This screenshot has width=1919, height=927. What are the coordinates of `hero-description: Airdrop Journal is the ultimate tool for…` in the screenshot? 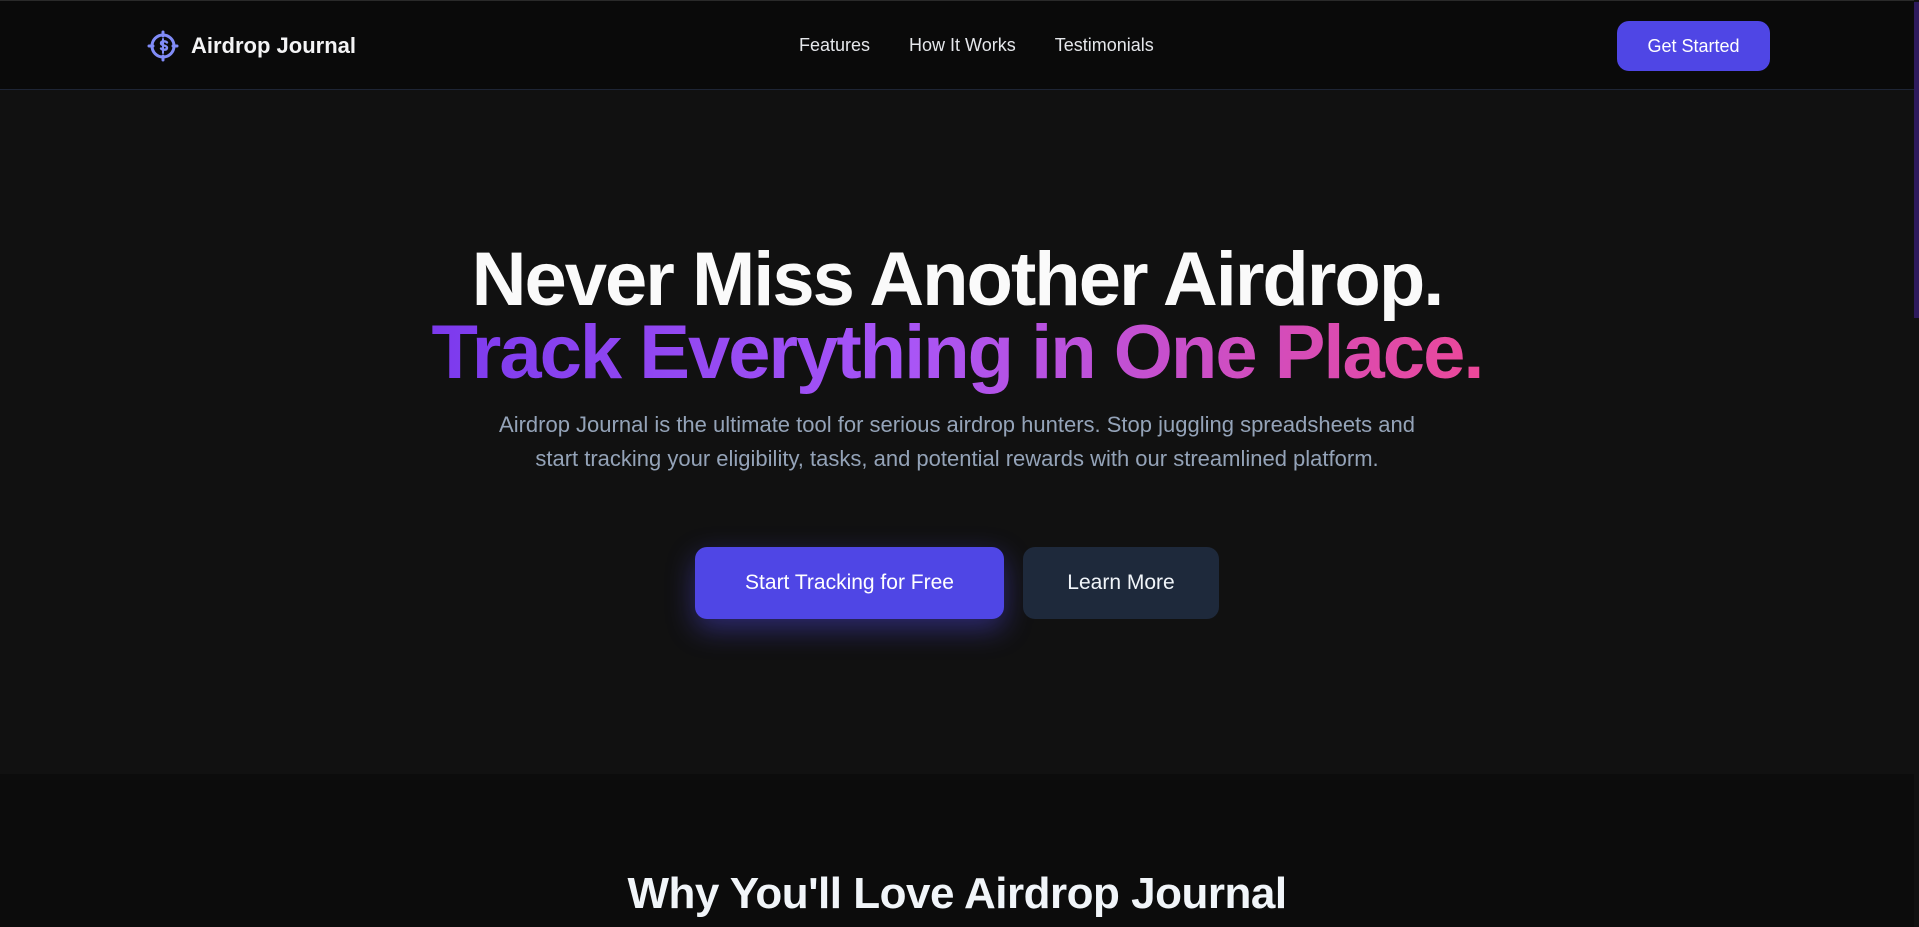 It's located at (957, 441).